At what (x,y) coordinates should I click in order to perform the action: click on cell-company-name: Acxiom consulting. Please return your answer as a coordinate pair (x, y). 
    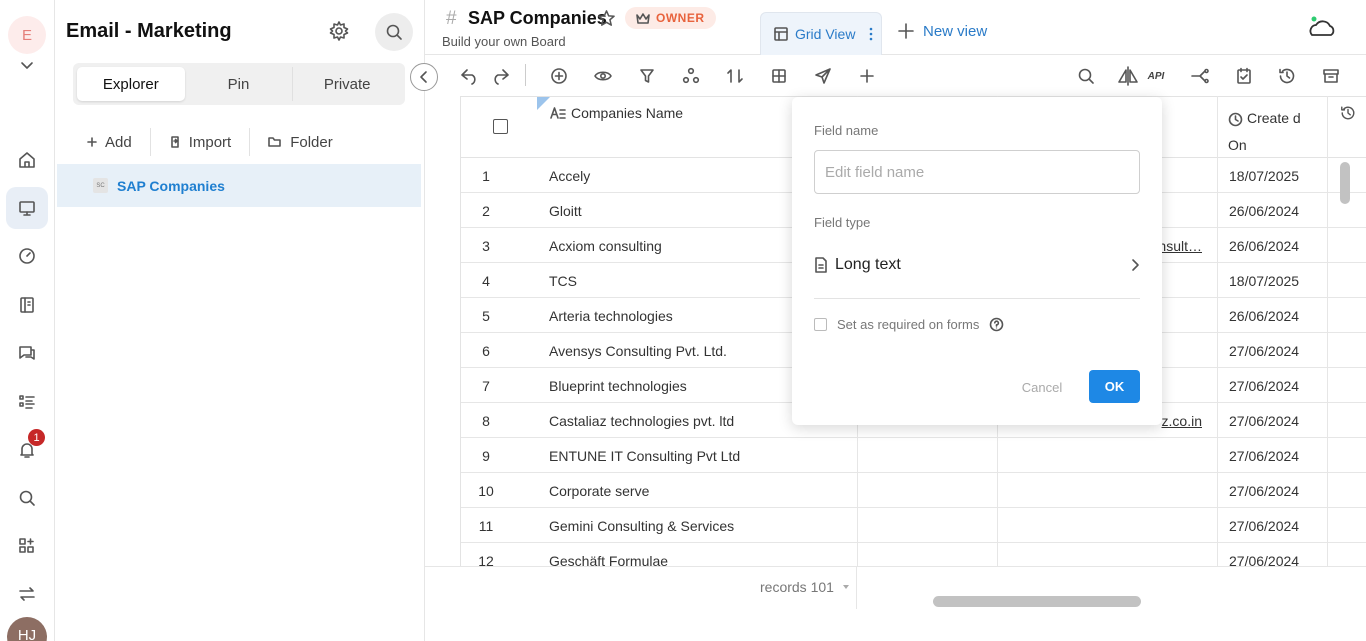
    Looking at the image, I should click on (605, 245).